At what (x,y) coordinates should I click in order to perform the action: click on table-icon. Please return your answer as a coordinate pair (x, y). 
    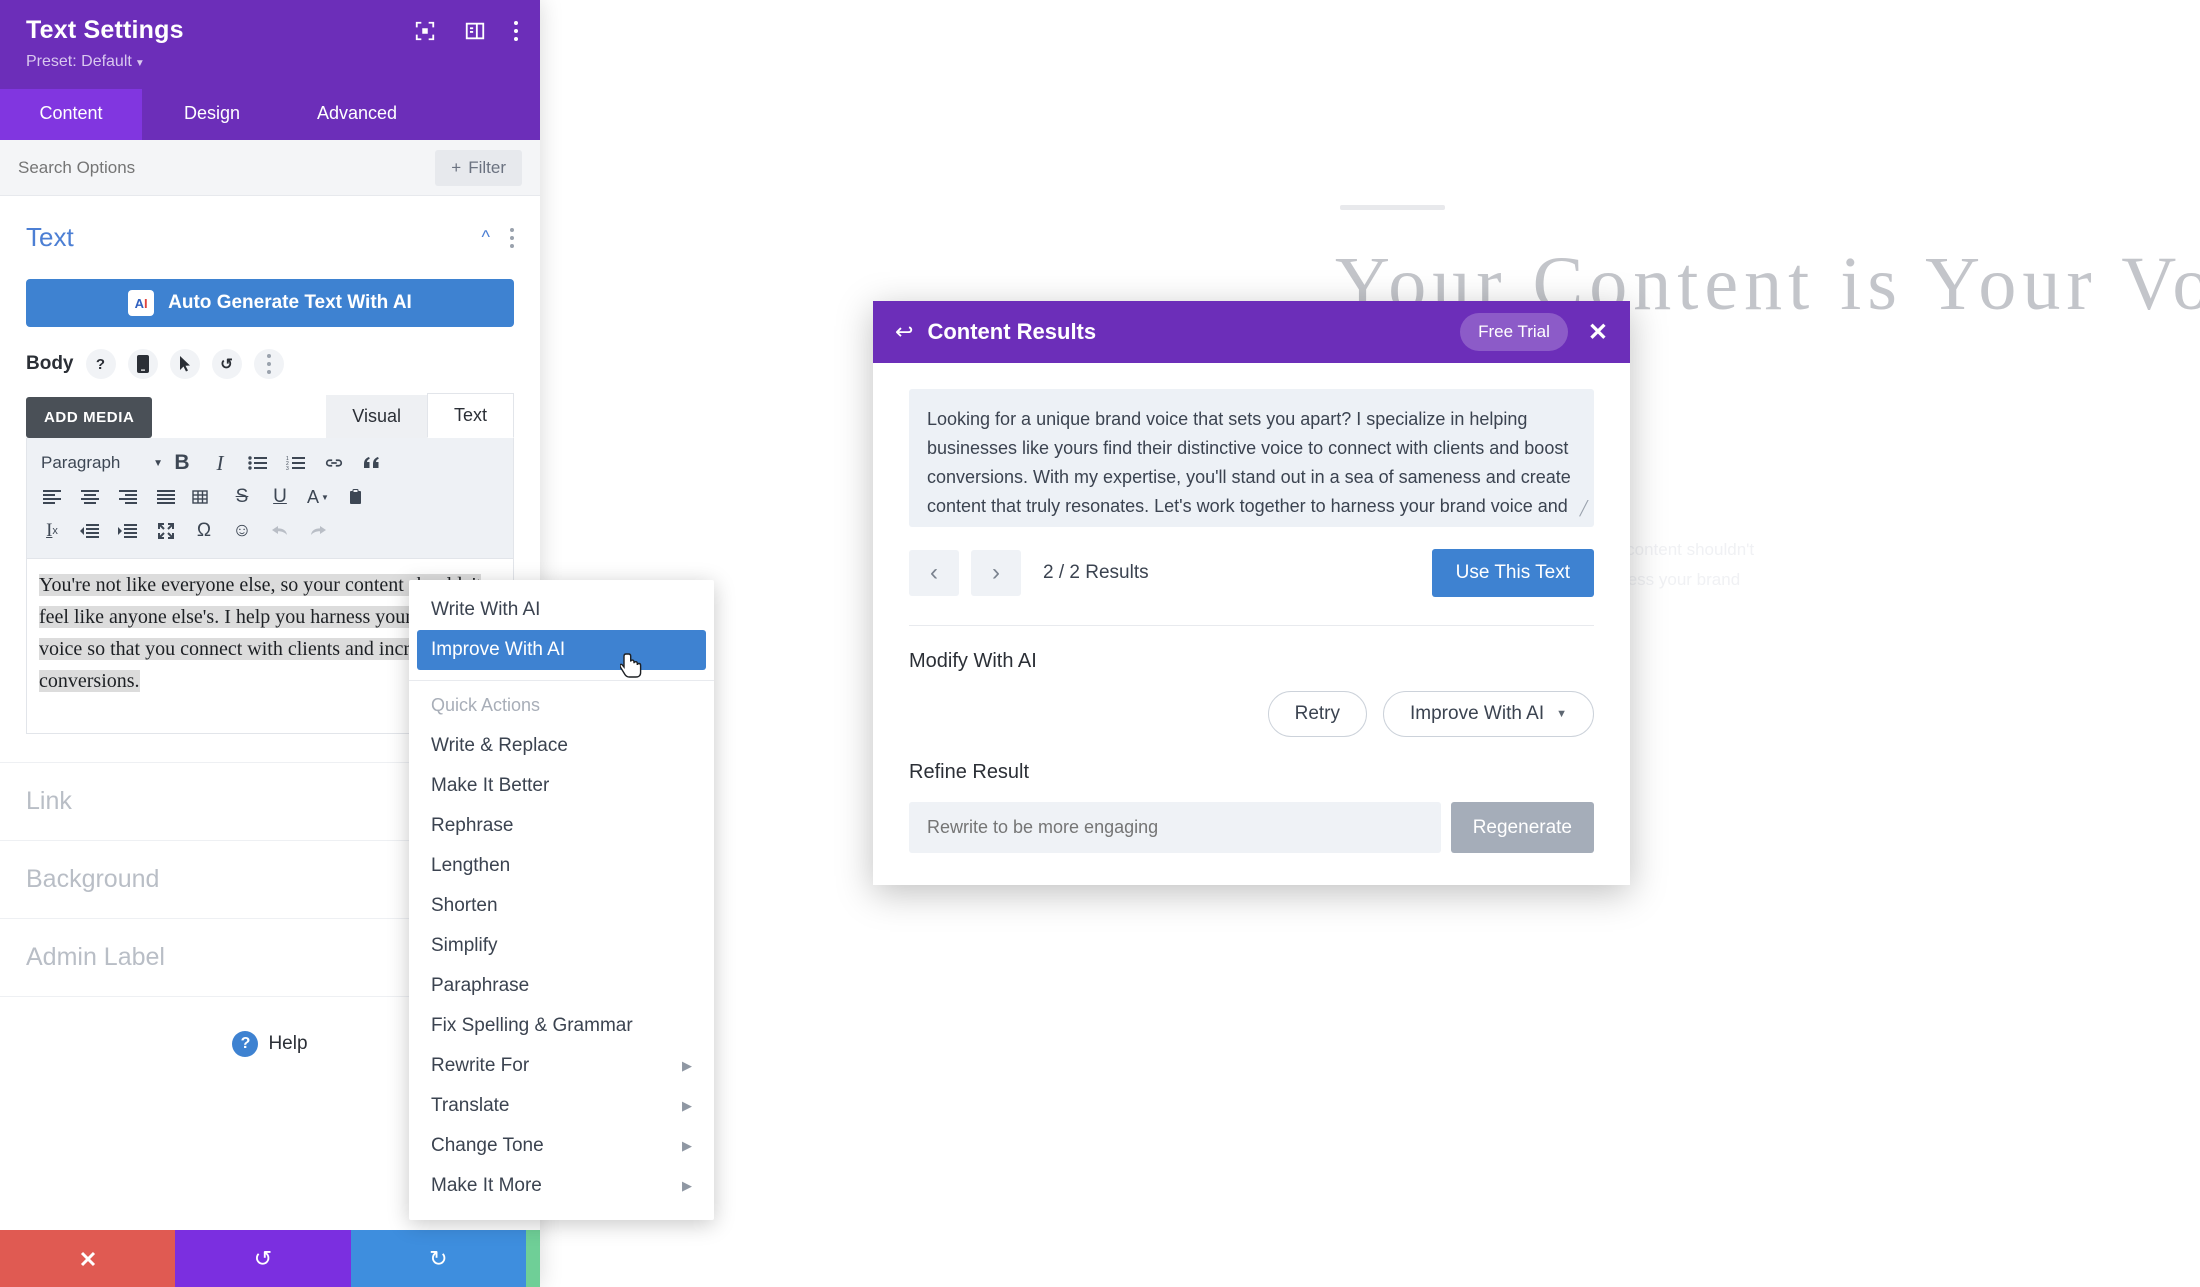
    Looking at the image, I should click on (204, 497).